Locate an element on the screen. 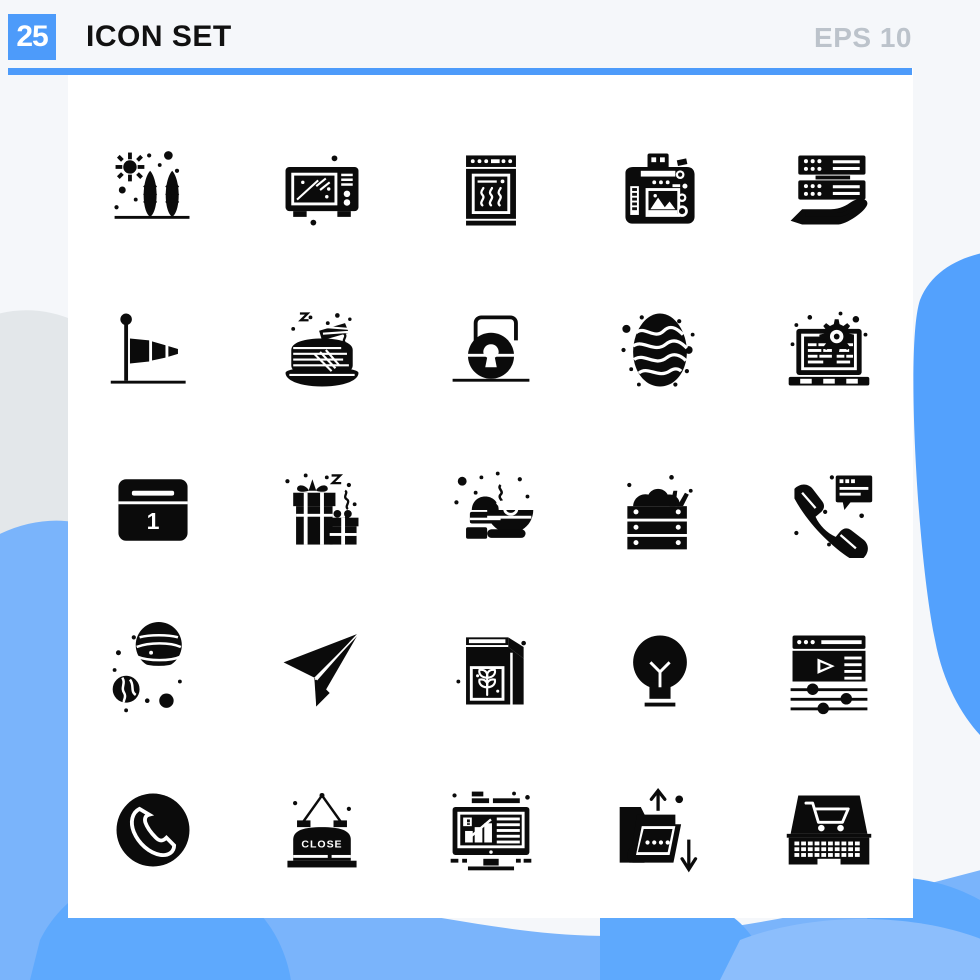  baking-oven-icon is located at coordinates (490, 190).